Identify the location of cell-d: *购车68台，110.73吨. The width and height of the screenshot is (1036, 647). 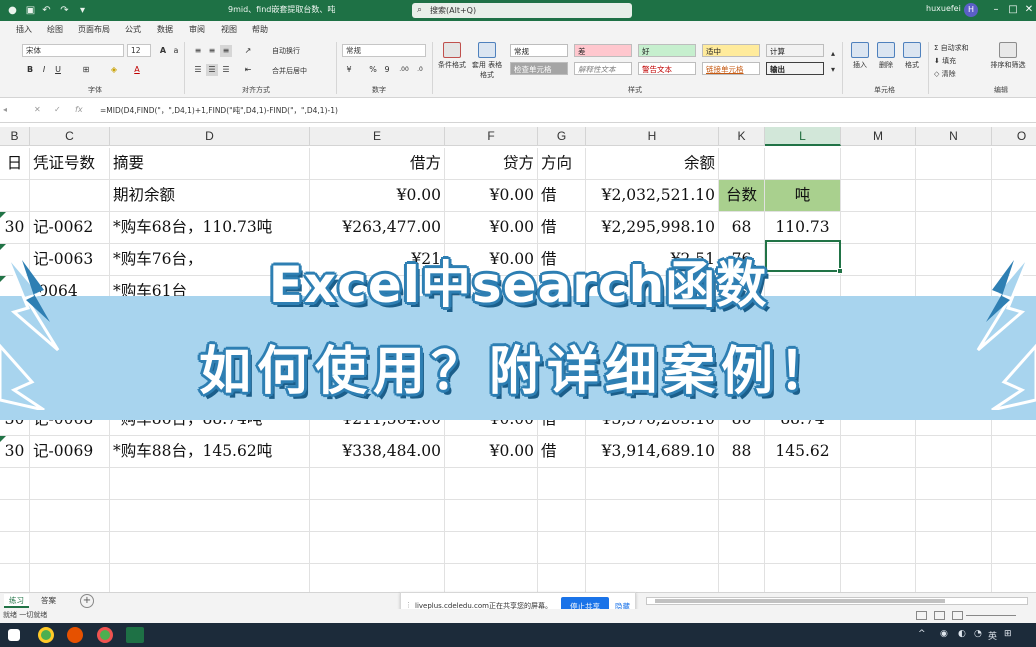
(210, 228).